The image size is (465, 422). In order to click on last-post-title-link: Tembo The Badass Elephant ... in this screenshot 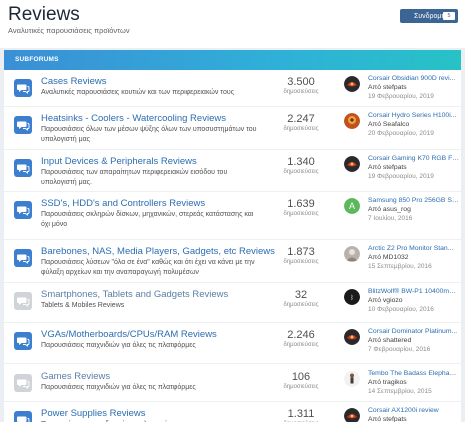, I will do `click(414, 373)`.